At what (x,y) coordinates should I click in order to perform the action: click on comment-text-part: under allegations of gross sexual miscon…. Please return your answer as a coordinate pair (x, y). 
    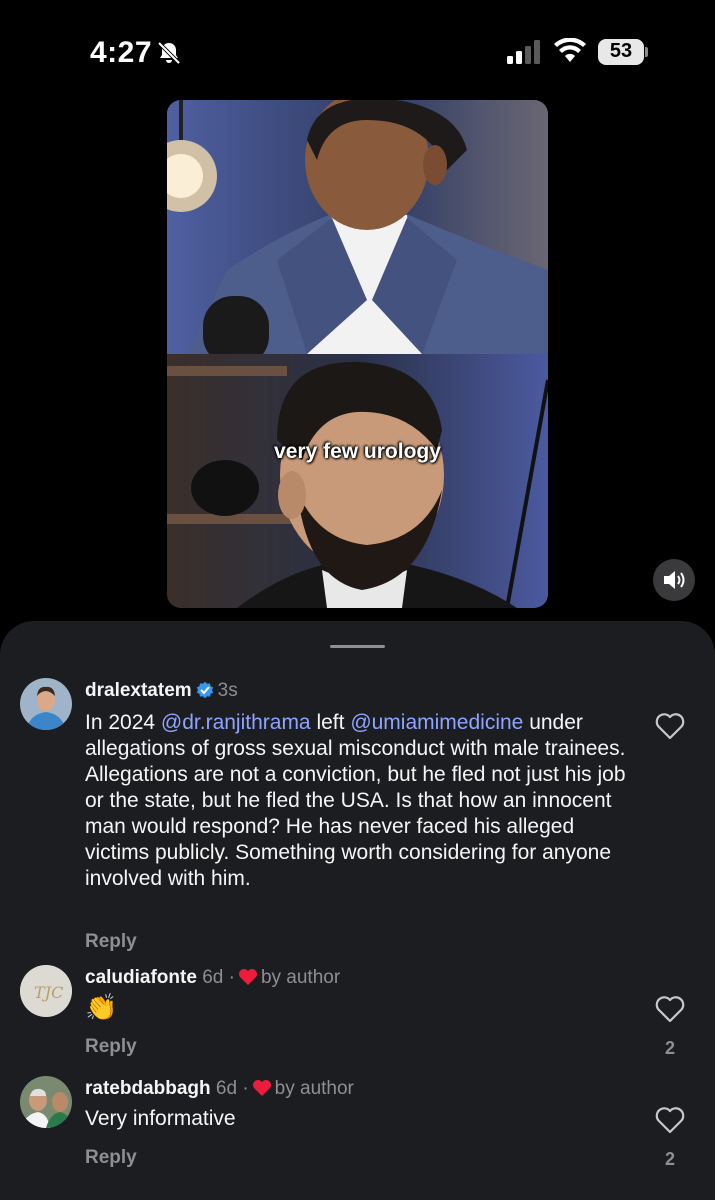
    Looking at the image, I should click on (355, 800).